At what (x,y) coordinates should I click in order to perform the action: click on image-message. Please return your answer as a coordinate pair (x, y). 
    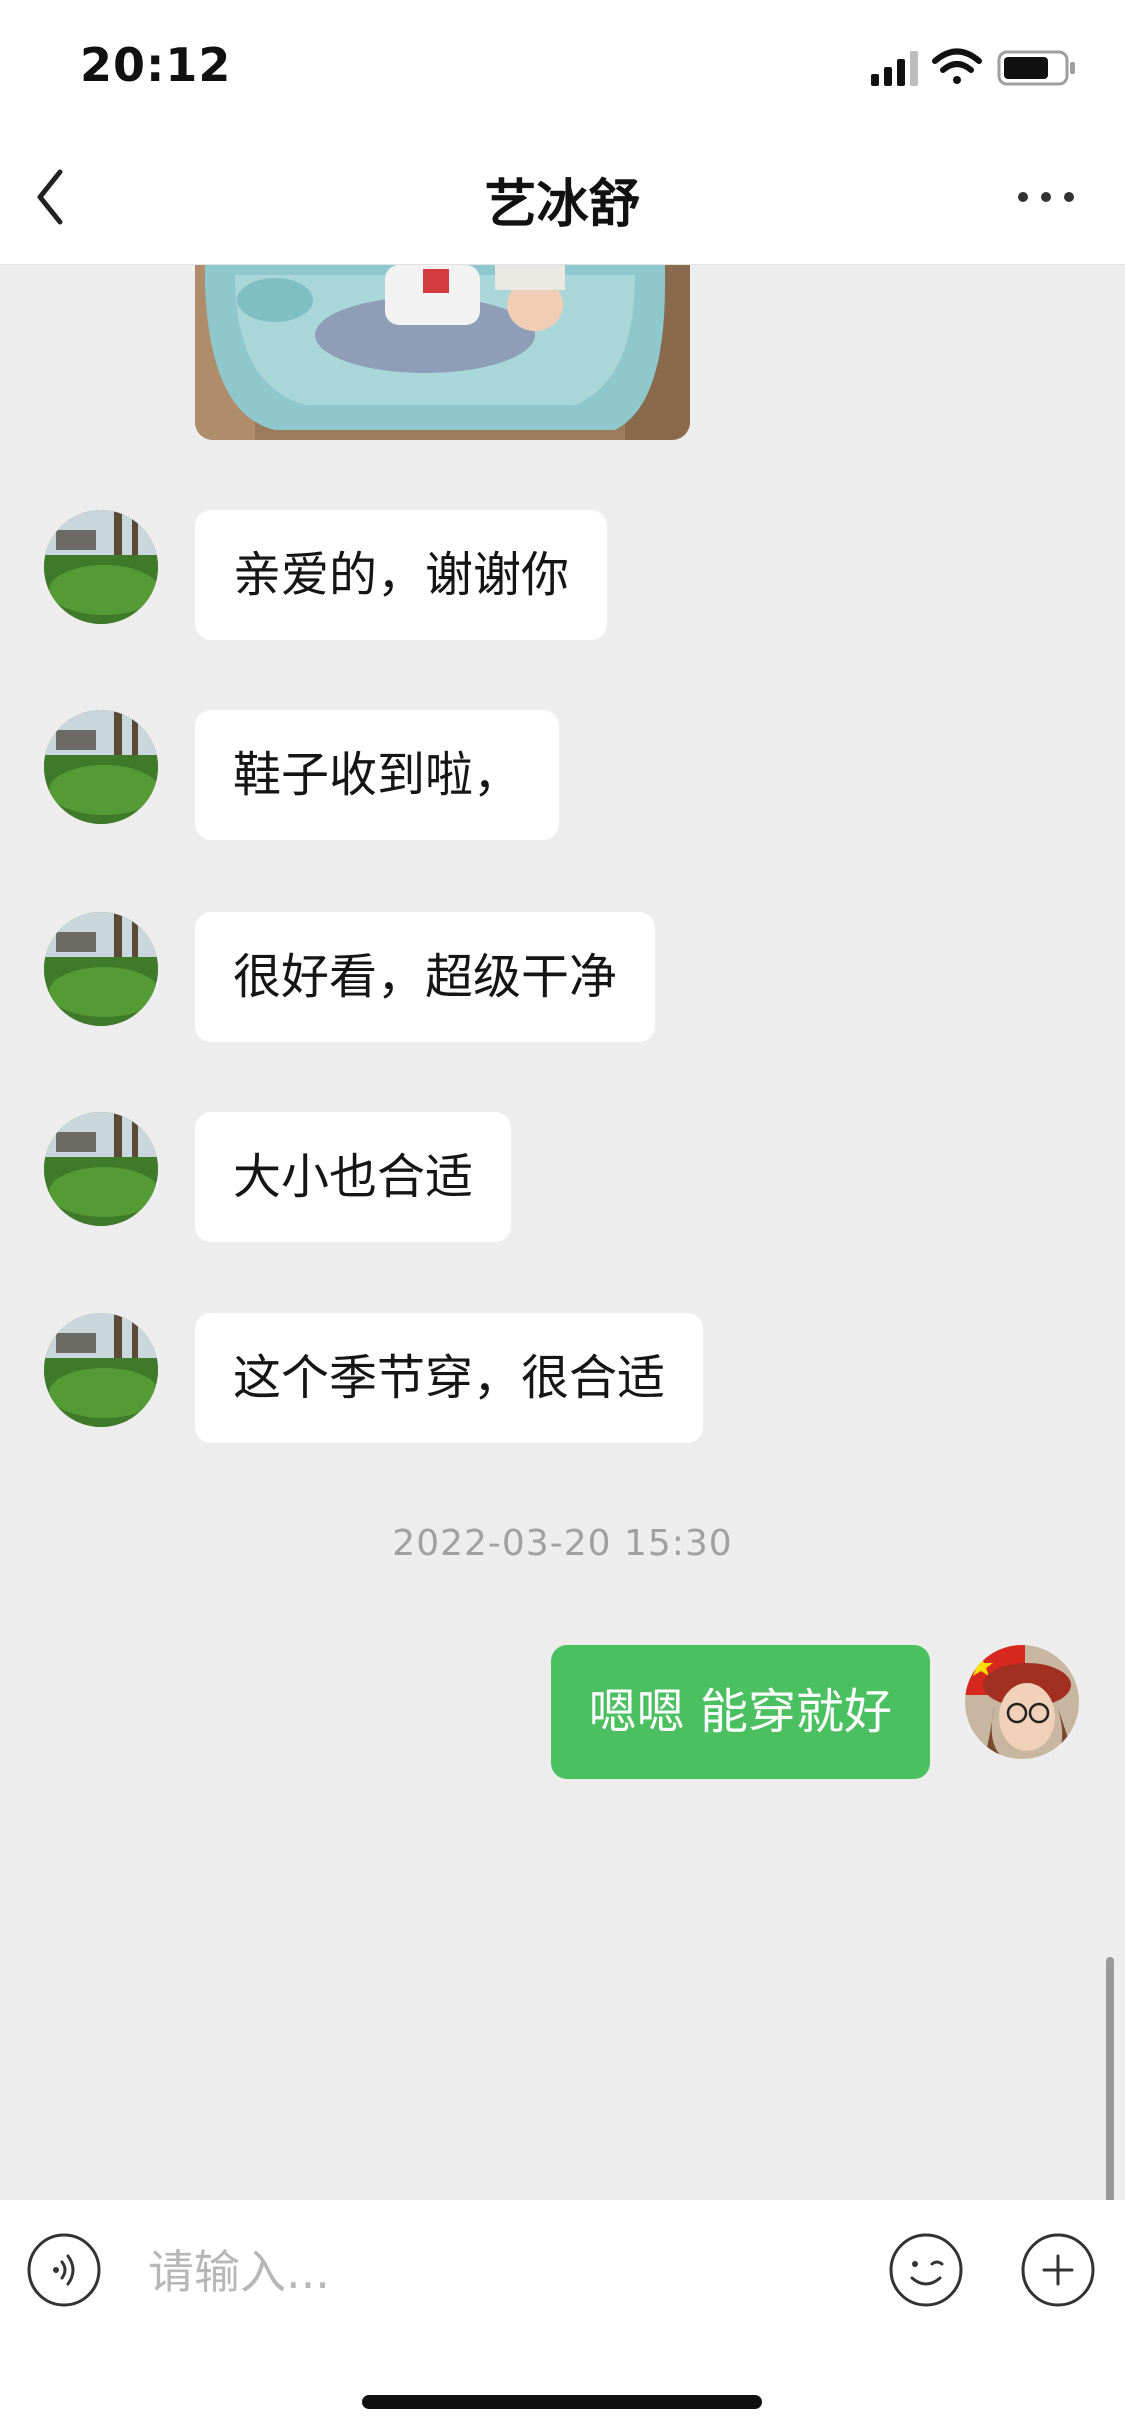
    Looking at the image, I should click on (442, 352).